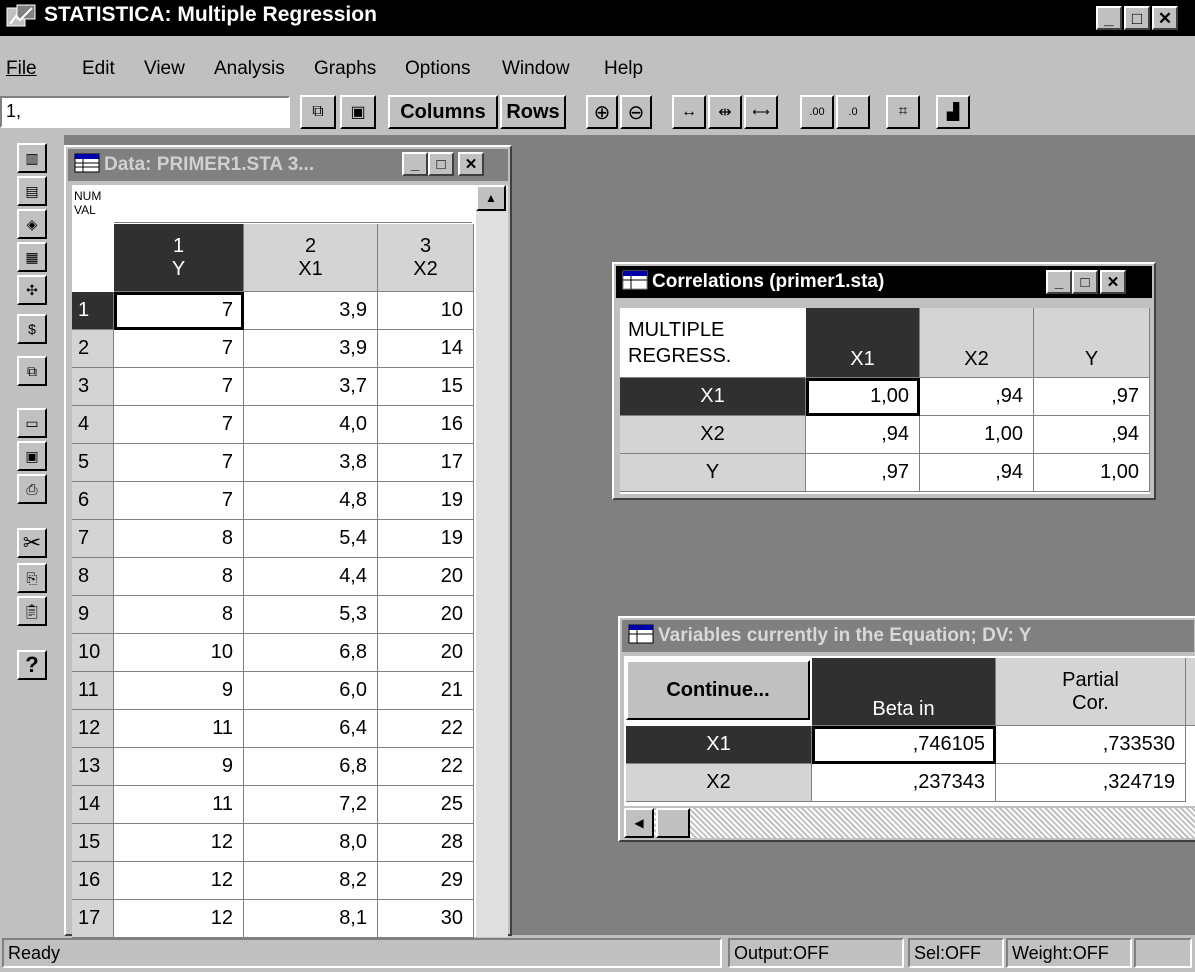 The width and height of the screenshot is (1195, 972). I want to click on corr-cell: 1,00, so click(863, 397).